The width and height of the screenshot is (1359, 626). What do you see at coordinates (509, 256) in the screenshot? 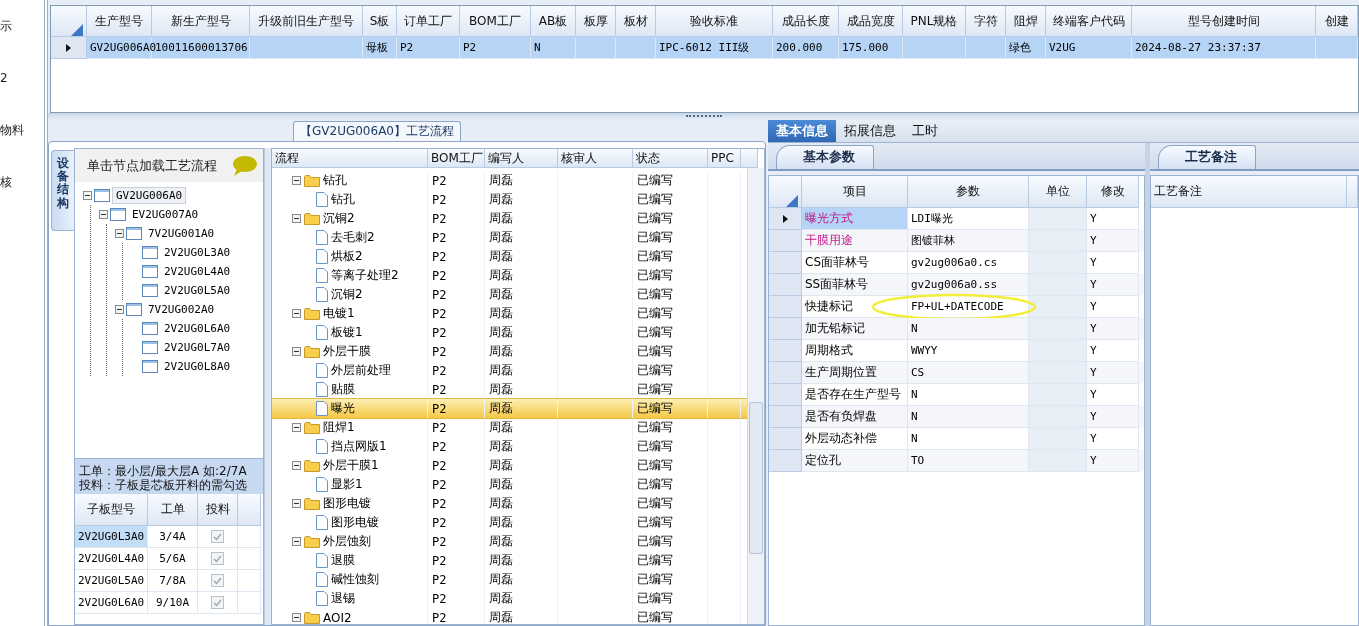
I see `process-row: 烘板2 P2 周磊 已编写` at bounding box center [509, 256].